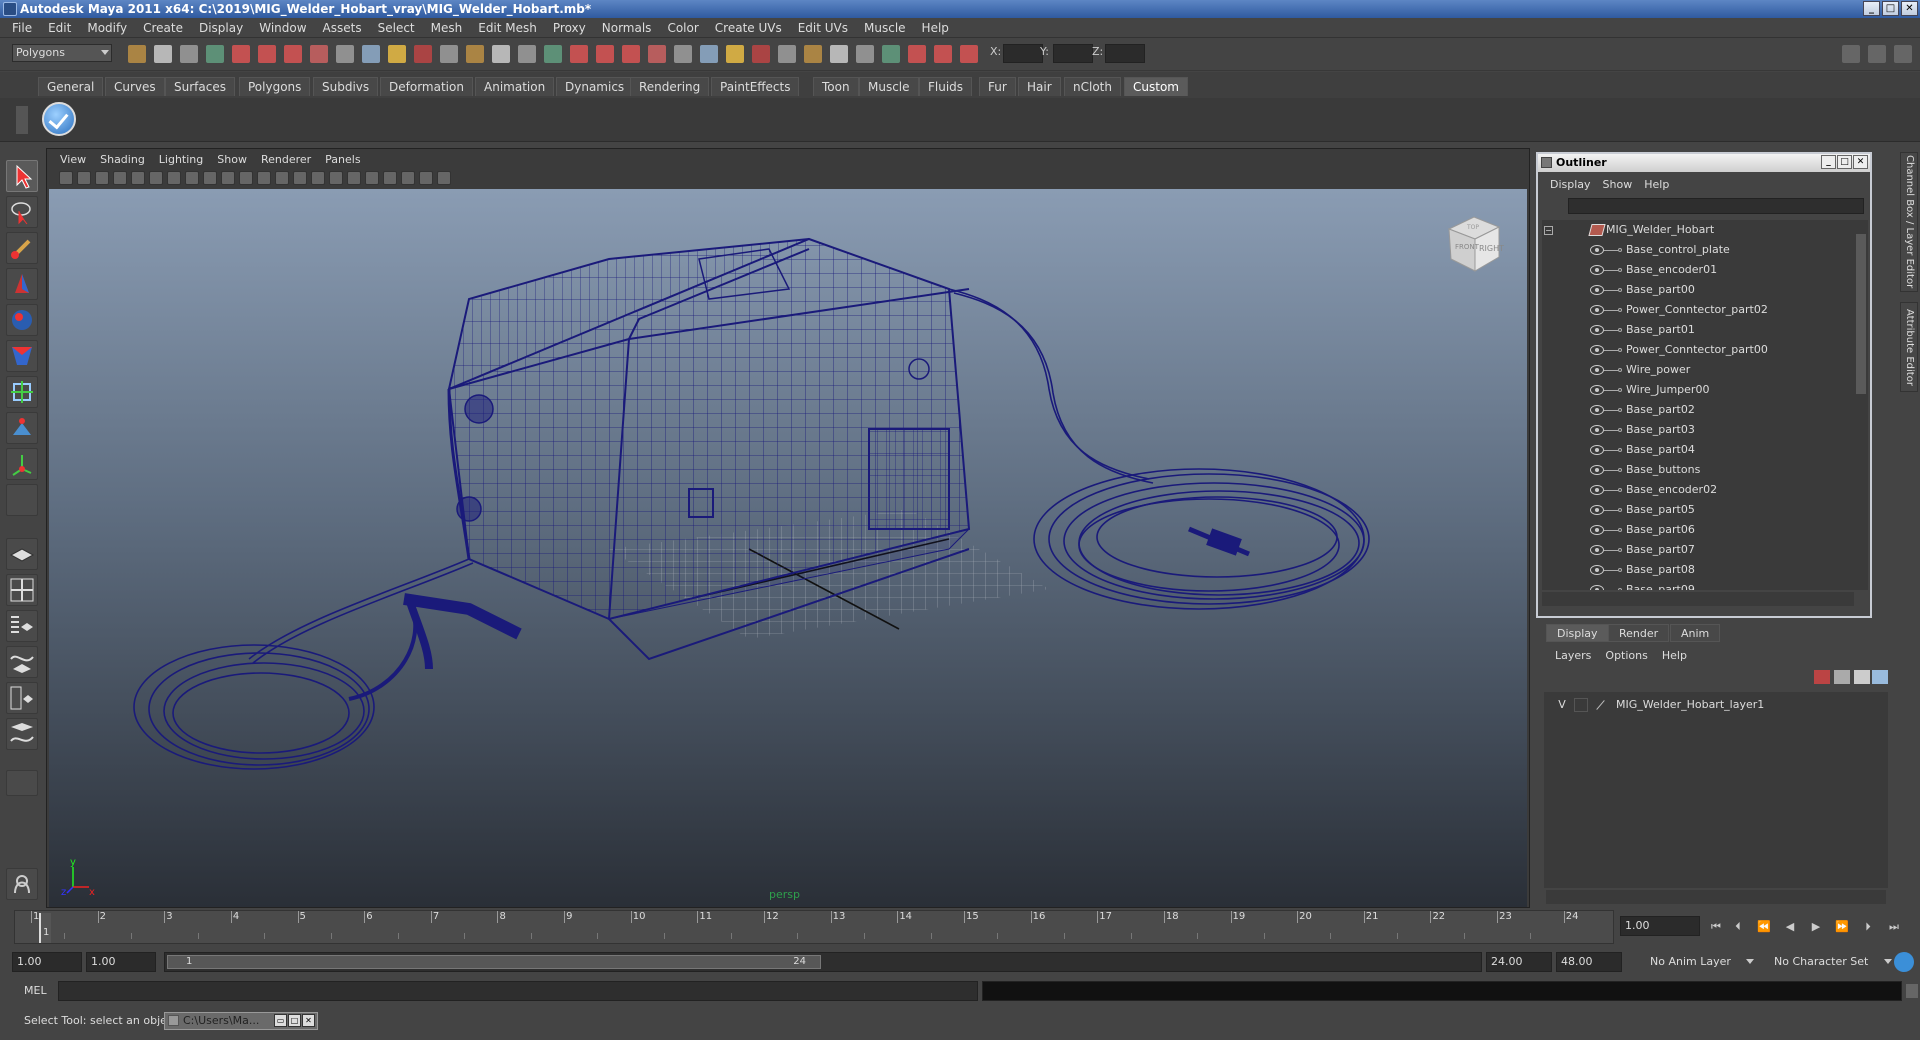 The image size is (1920, 1040). What do you see at coordinates (1577, 633) in the screenshot?
I see `layer-tab-display: Display` at bounding box center [1577, 633].